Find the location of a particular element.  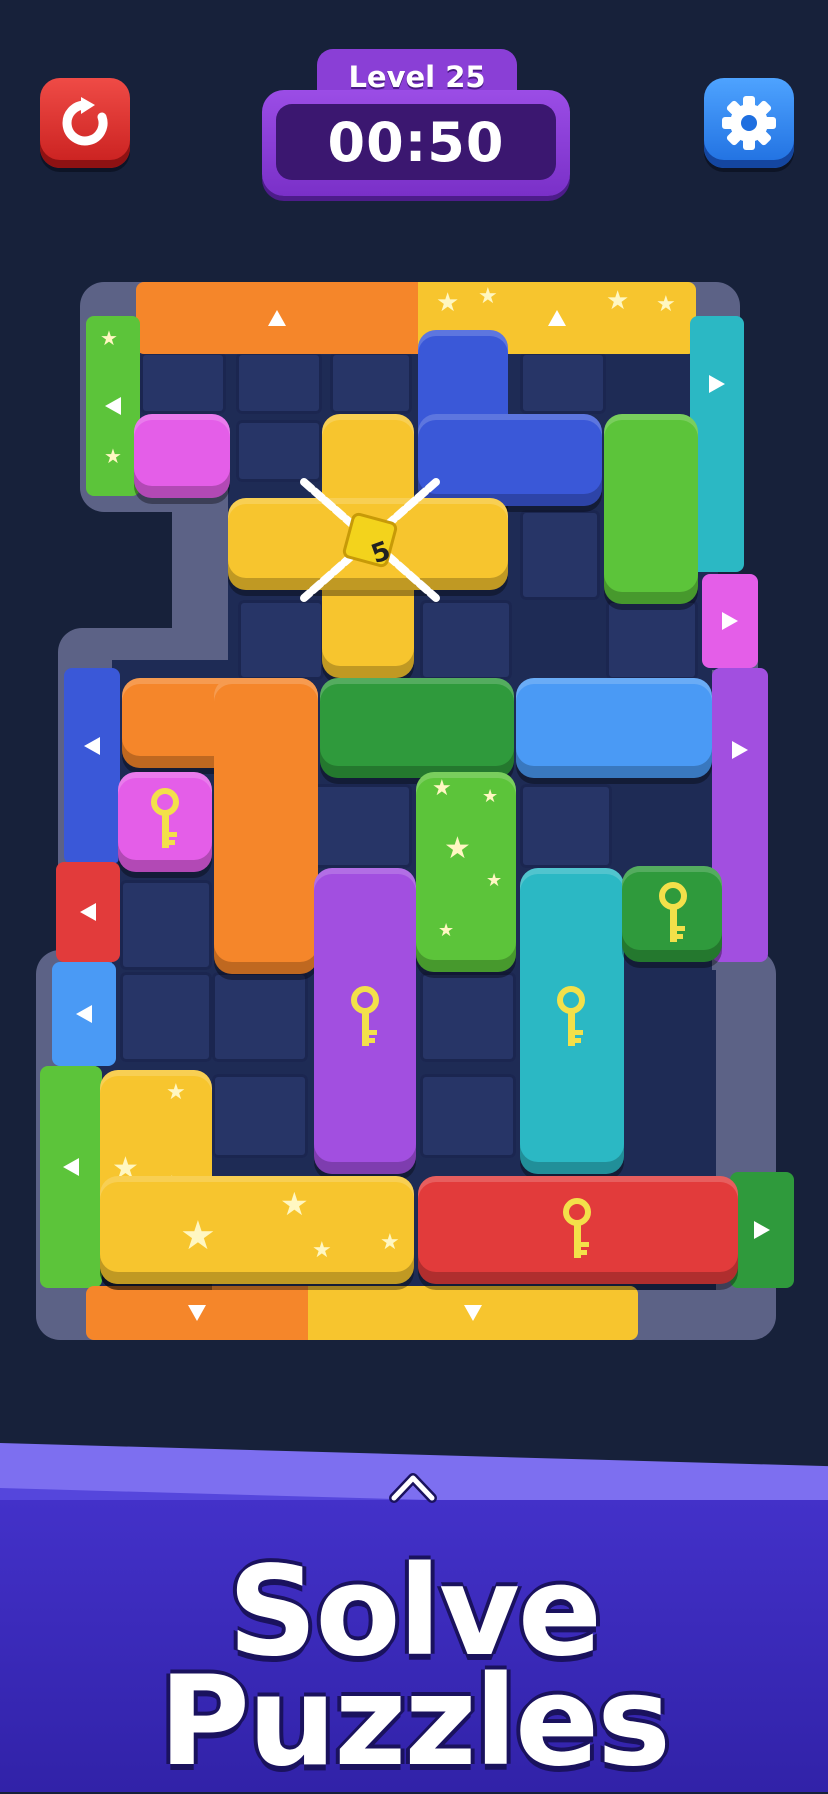

block-green-star: ★ ★ ★ ★ ★ is located at coordinates (466, 872).